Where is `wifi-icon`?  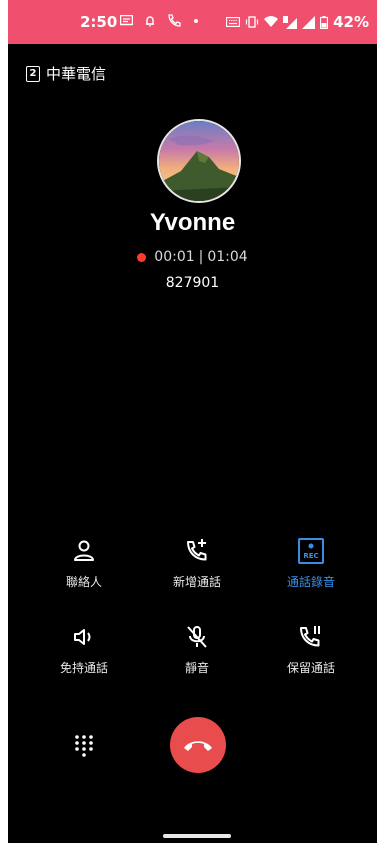 wifi-icon is located at coordinates (271, 21).